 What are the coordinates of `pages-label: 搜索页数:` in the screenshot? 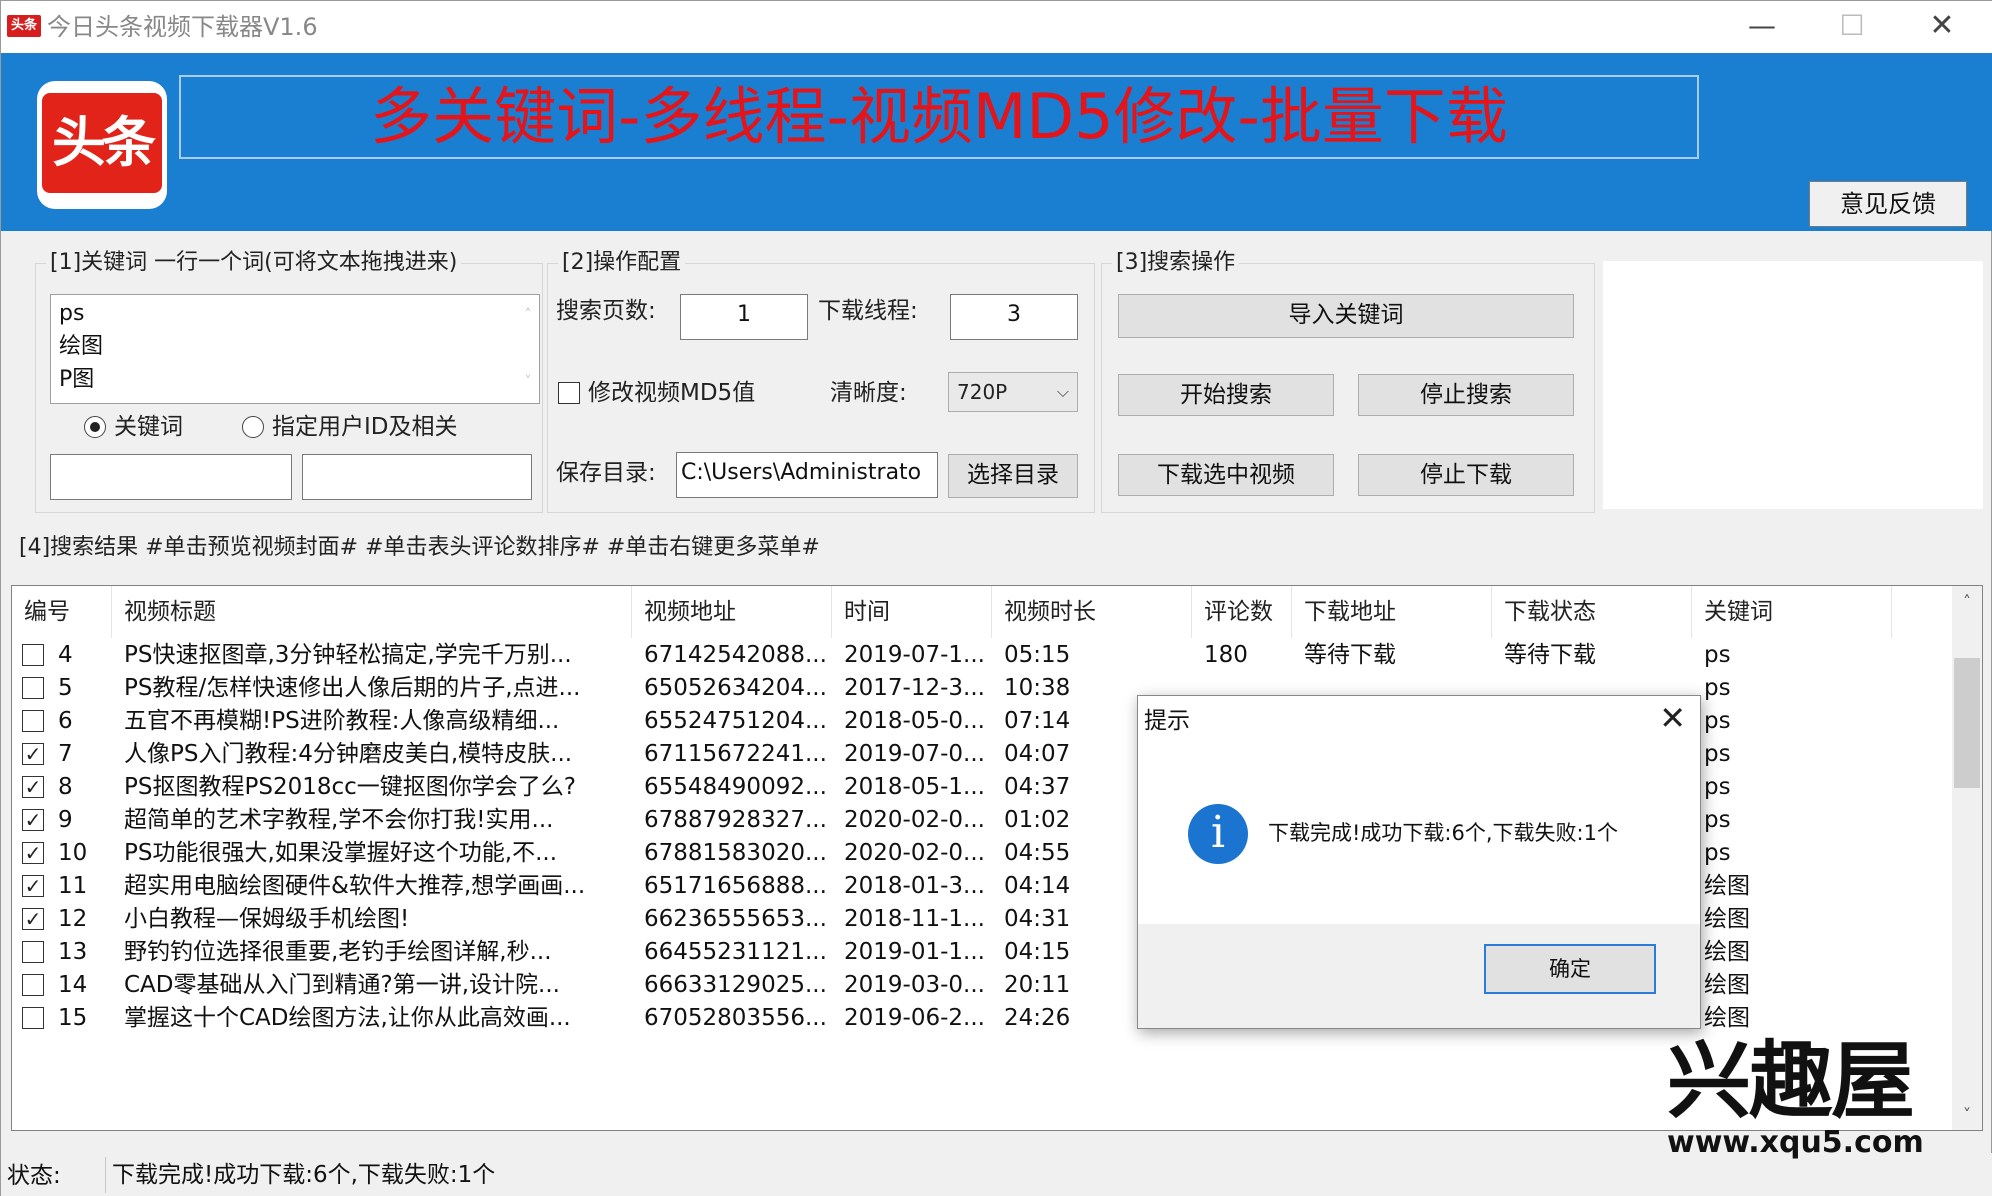 It's located at (606, 311).